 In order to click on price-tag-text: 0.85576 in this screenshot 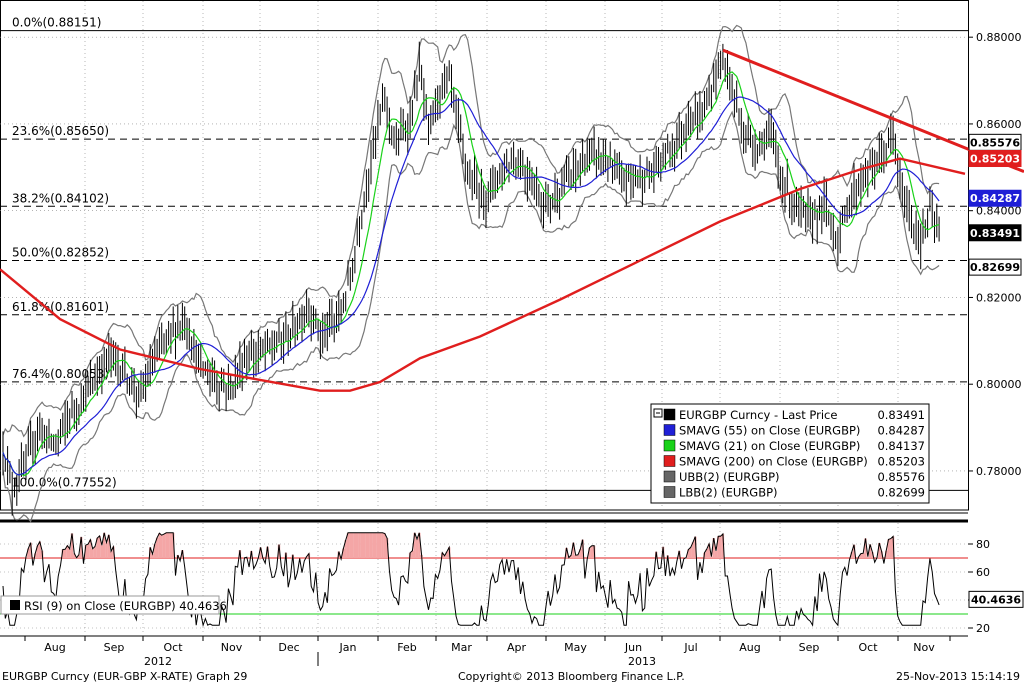, I will do `click(995, 142)`.